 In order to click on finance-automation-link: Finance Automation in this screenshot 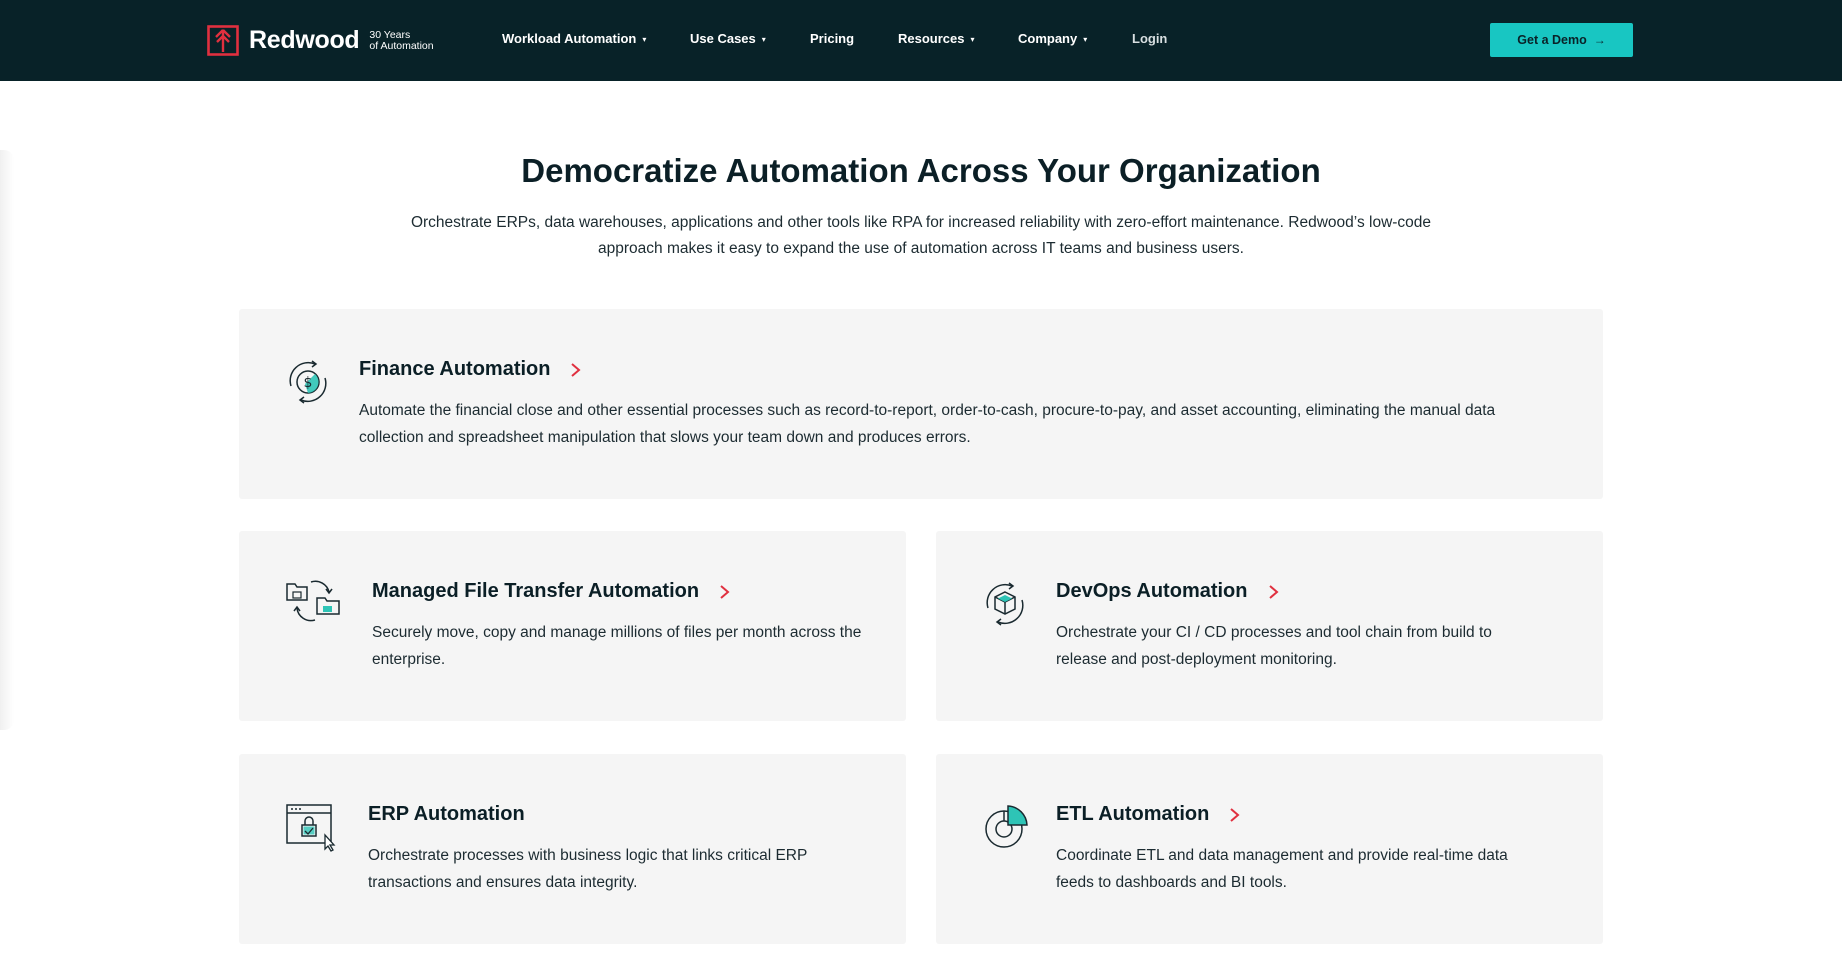, I will do `click(470, 369)`.